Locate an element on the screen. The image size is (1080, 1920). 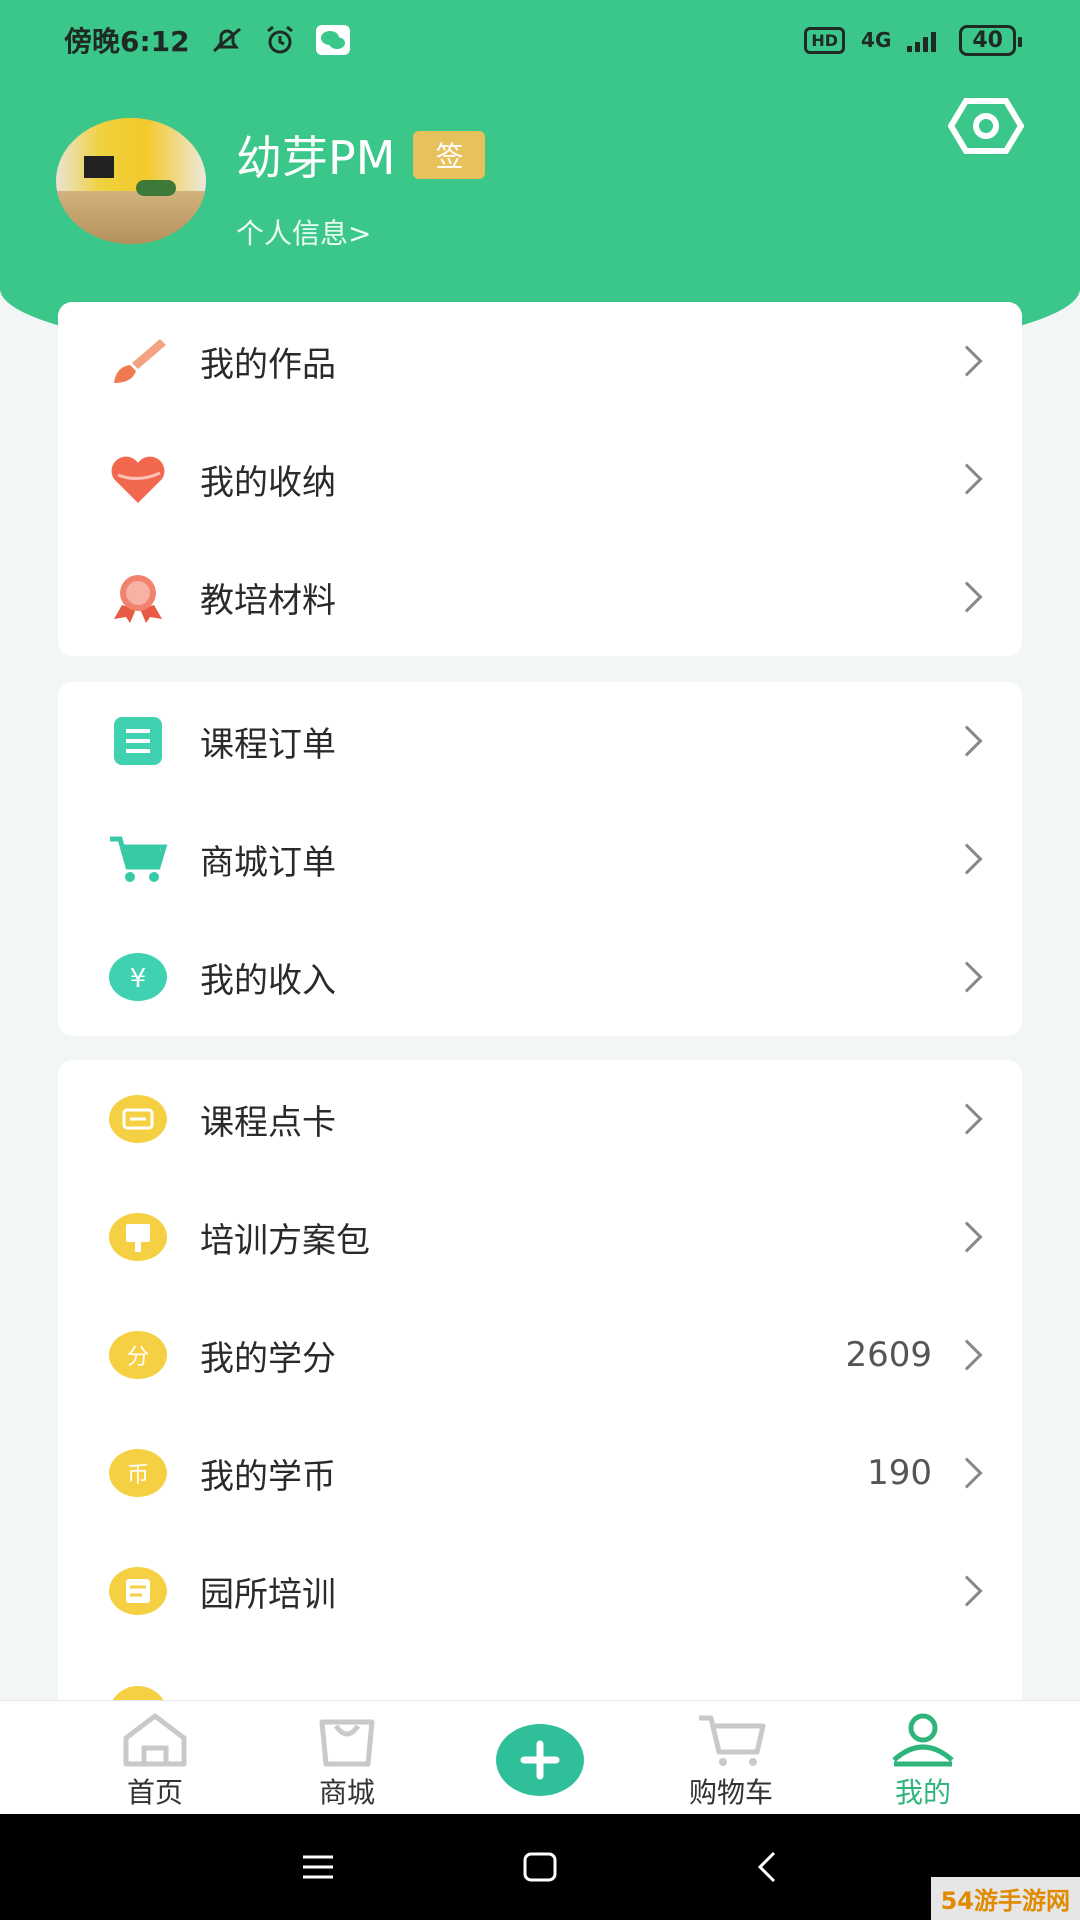
menu-item-mall-orders: 商城订单 is located at coordinates (540, 859).